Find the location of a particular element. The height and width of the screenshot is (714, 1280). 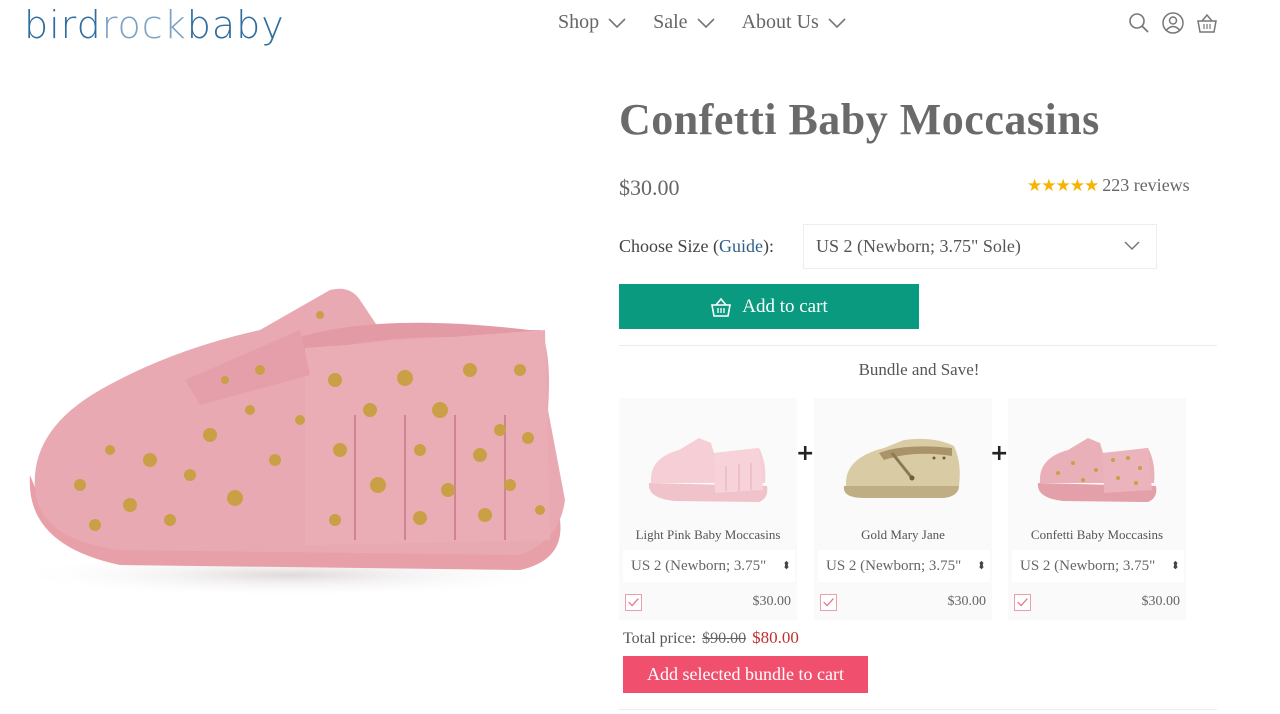

nav-shop: Shop is located at coordinates (592, 22).